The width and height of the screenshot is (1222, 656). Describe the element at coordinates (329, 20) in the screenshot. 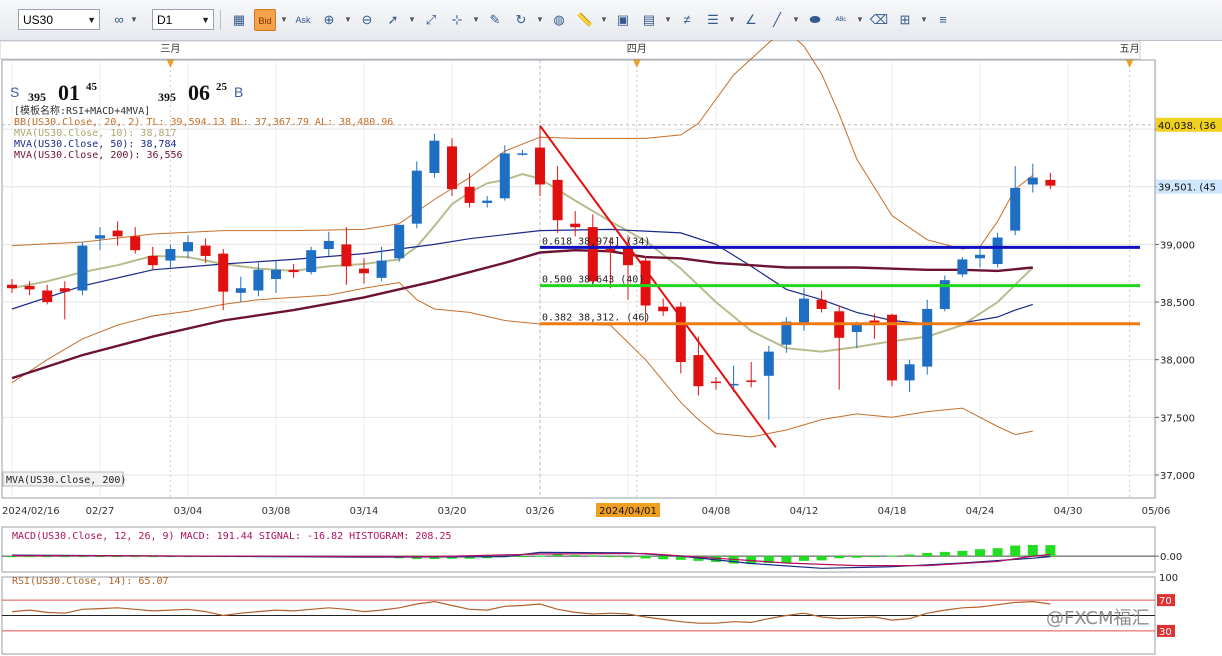

I see `zoom-in-button: ⊕` at that location.